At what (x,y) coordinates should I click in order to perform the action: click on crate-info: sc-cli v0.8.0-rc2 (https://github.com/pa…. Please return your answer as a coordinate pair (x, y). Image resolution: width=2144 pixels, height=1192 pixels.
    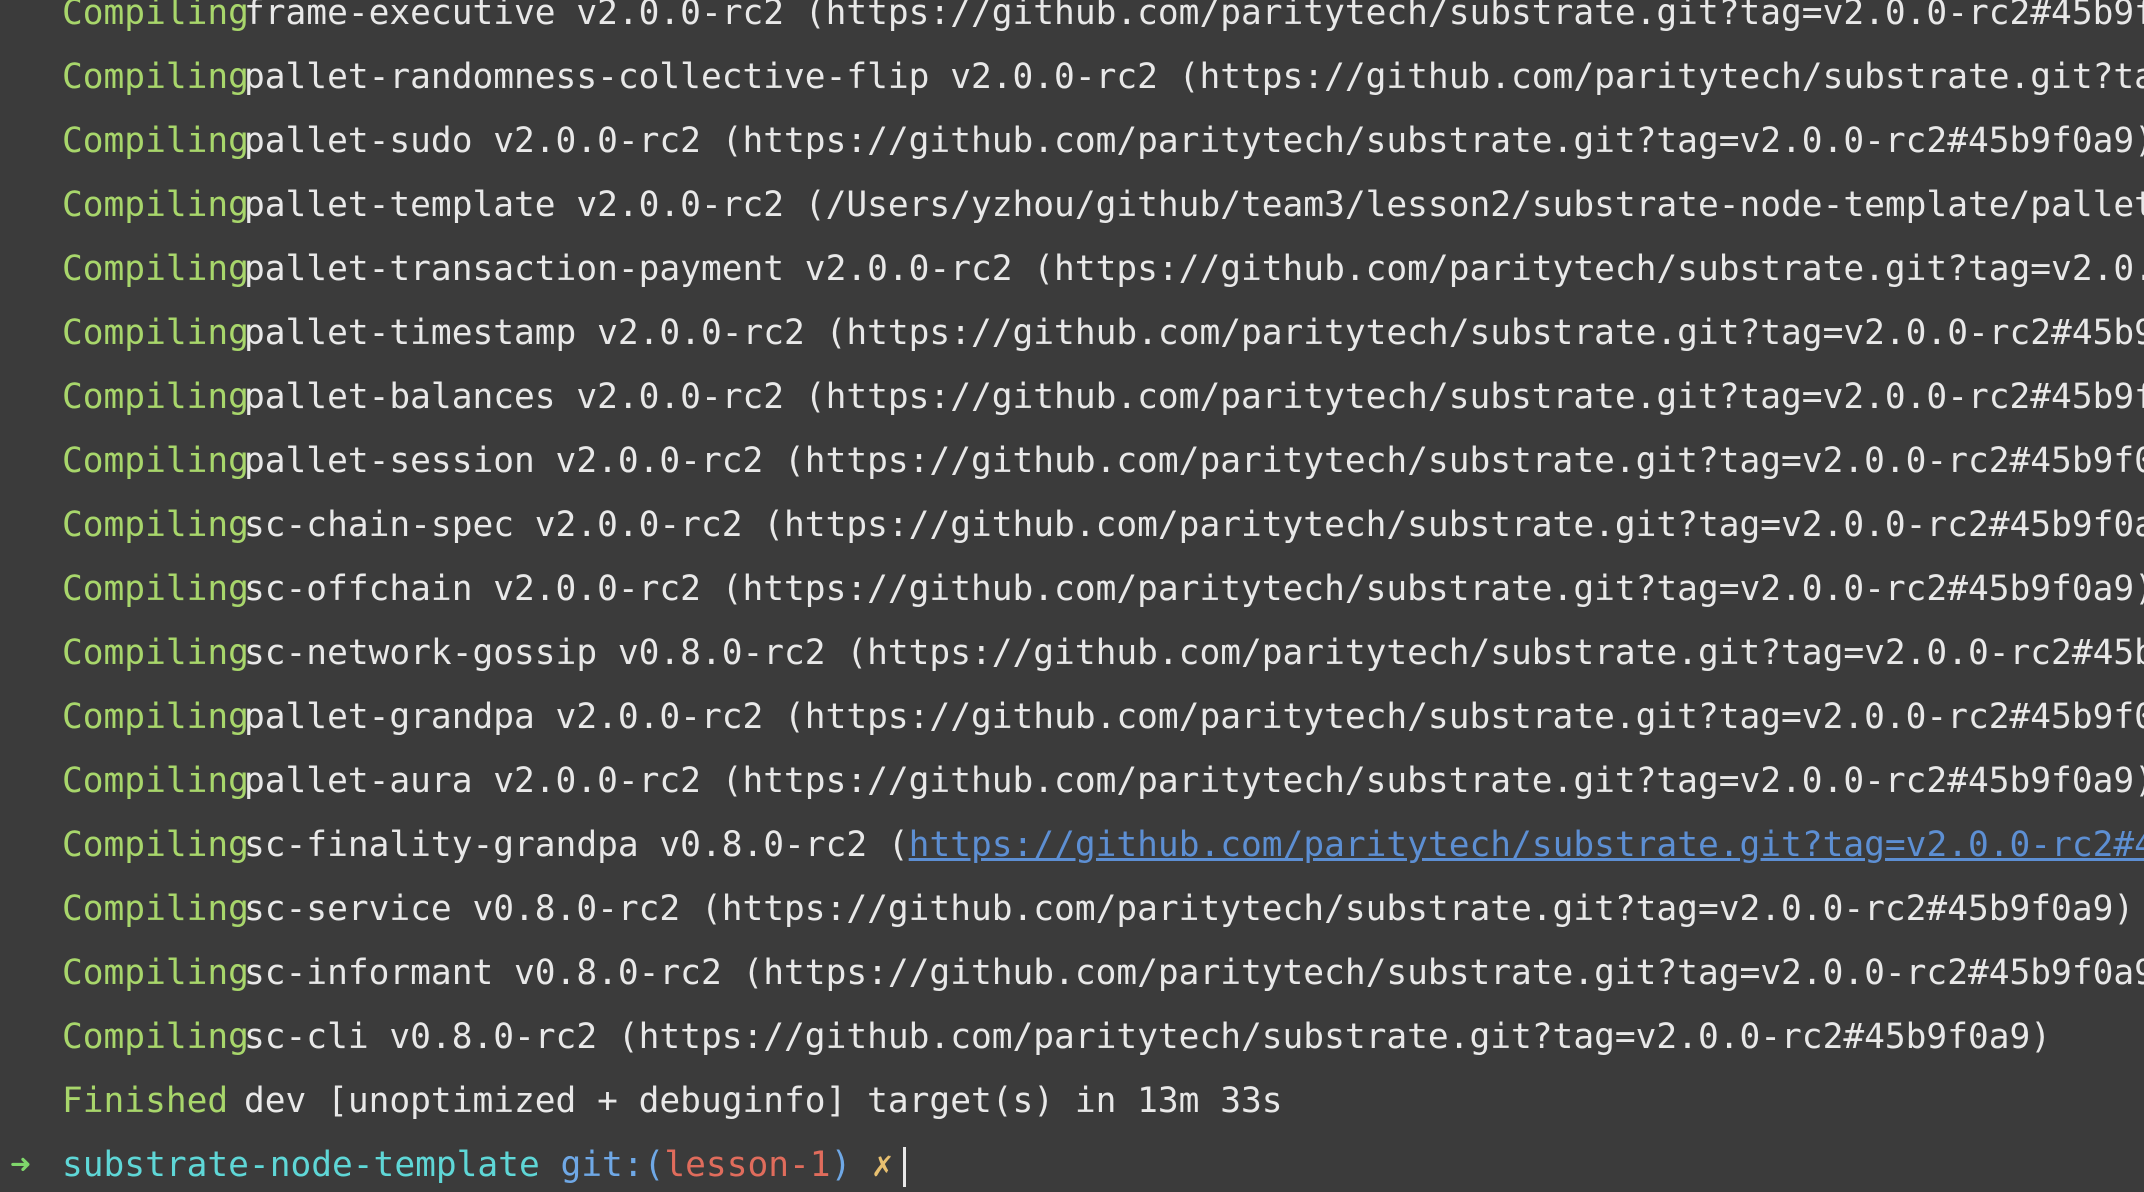
    Looking at the image, I should click on (1148, 1037).